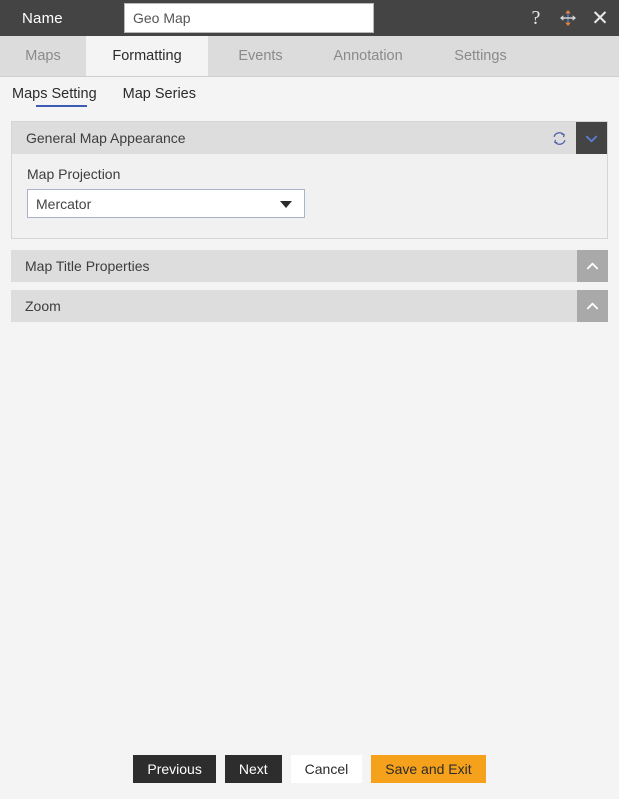 The width and height of the screenshot is (619, 799). Describe the element at coordinates (174, 769) in the screenshot. I see `previous-button: Previous` at that location.